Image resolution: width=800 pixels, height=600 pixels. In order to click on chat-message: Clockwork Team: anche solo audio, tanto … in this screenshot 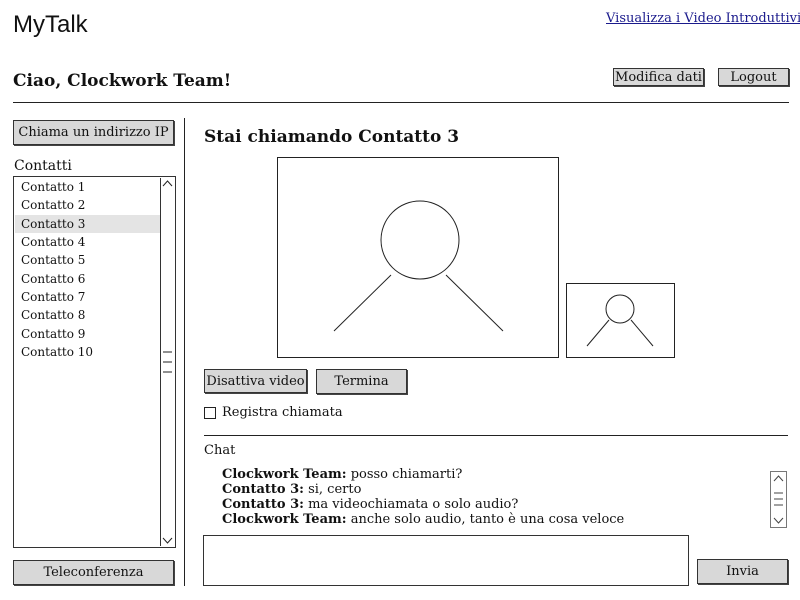, I will do `click(492, 519)`.